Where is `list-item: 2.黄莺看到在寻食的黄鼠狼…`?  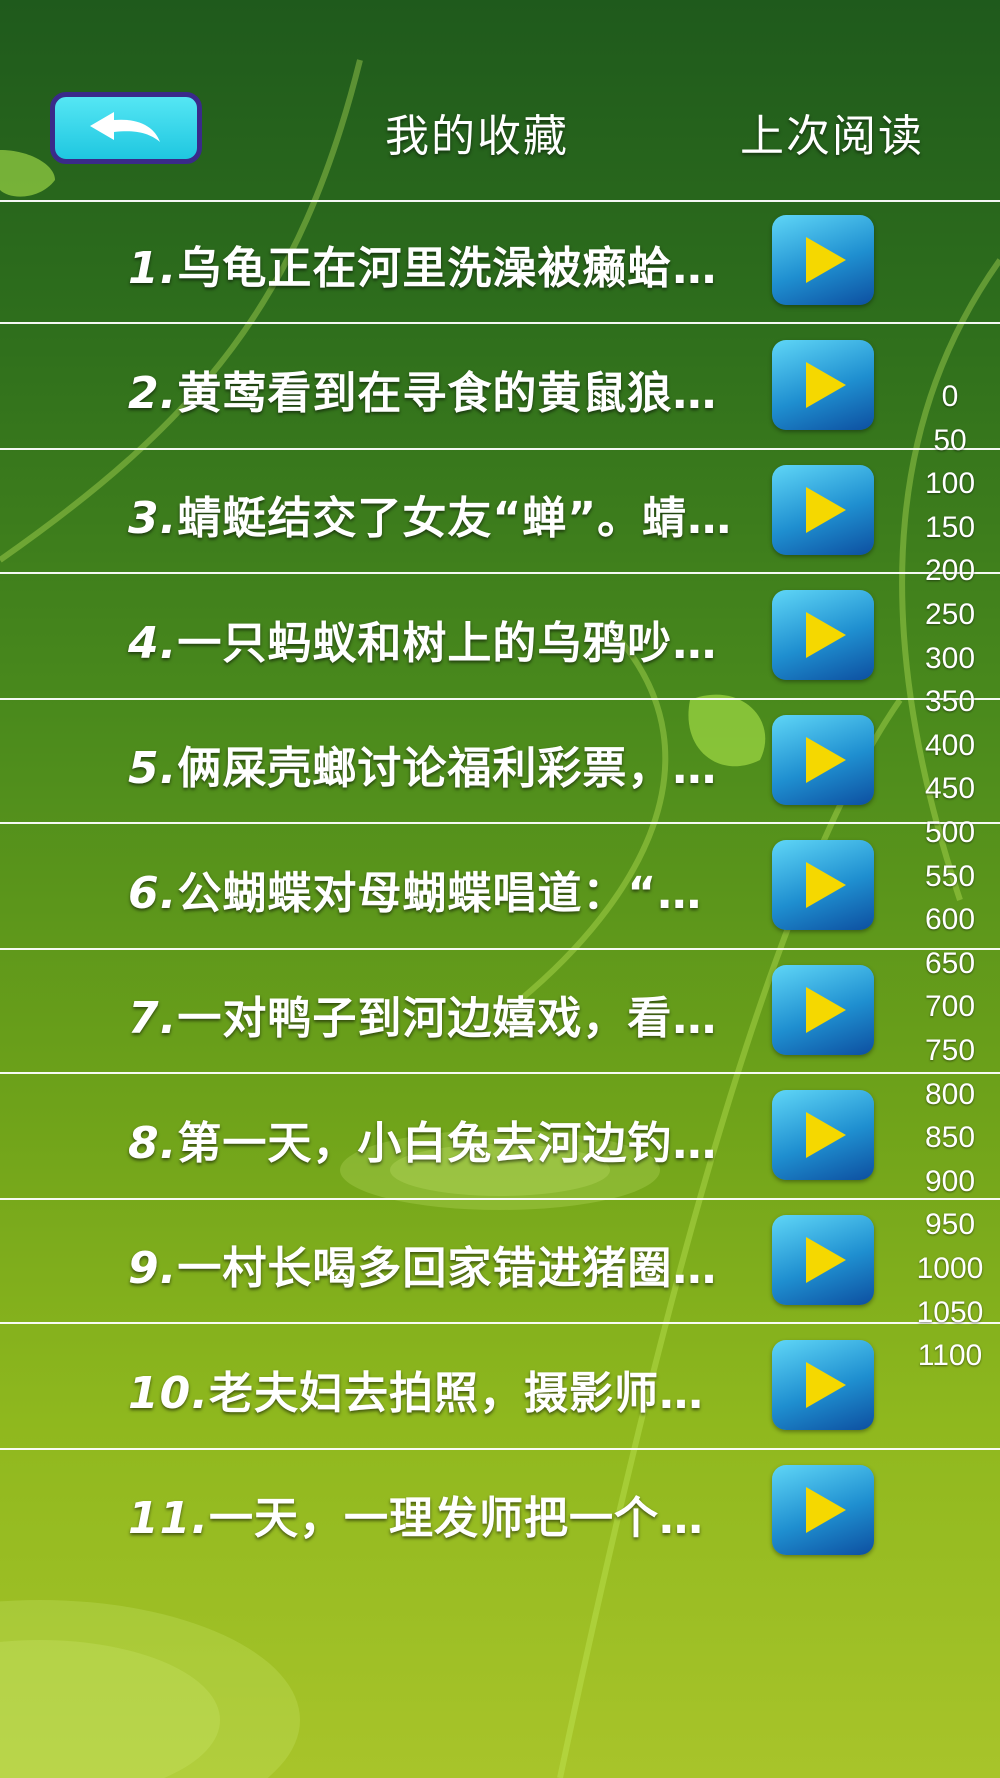 list-item: 2.黄莺看到在寻食的黄鼠狼… is located at coordinates (500, 386).